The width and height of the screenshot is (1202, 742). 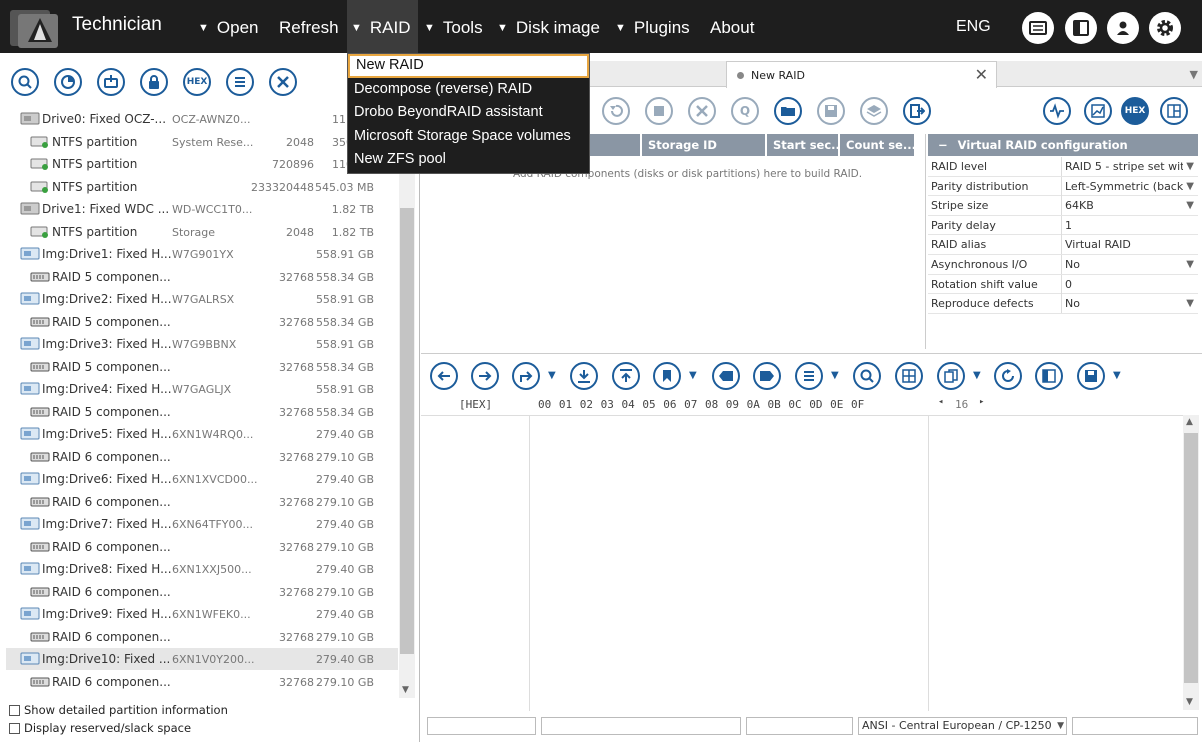 I want to click on tree-image-row: Img:Drive2: Fixed H... W7GALRSX 558.91 GB, so click(x=202, y=299).